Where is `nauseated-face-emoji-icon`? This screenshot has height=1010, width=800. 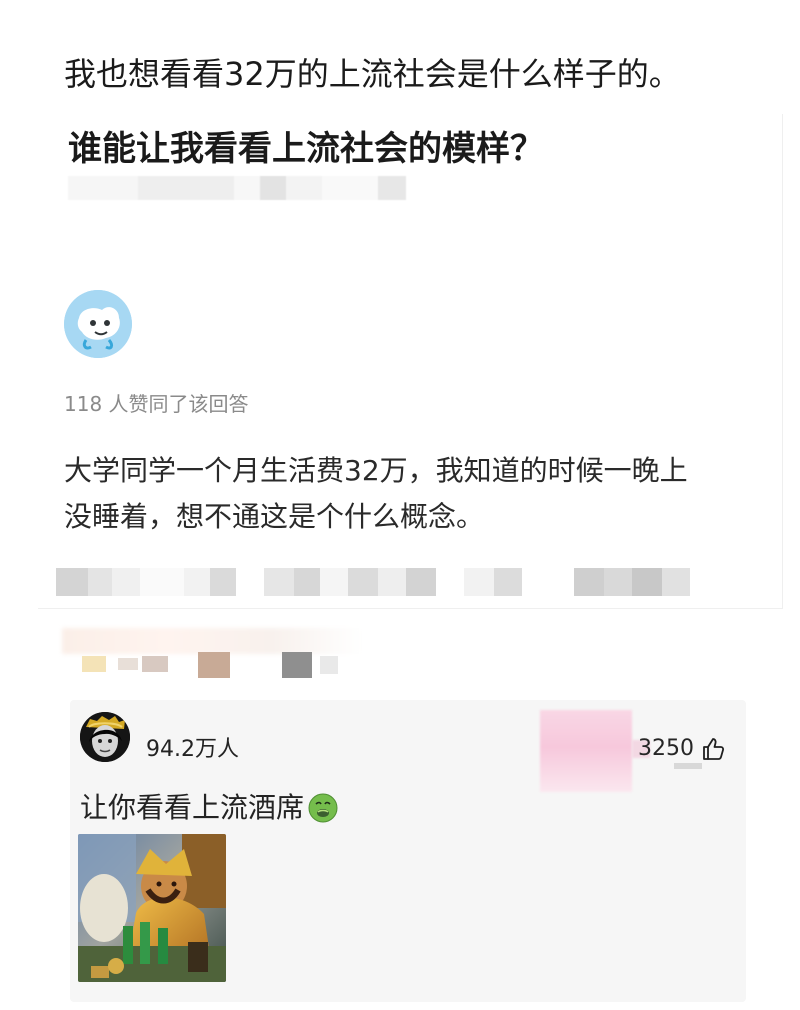 nauseated-face-emoji-icon is located at coordinates (323, 808).